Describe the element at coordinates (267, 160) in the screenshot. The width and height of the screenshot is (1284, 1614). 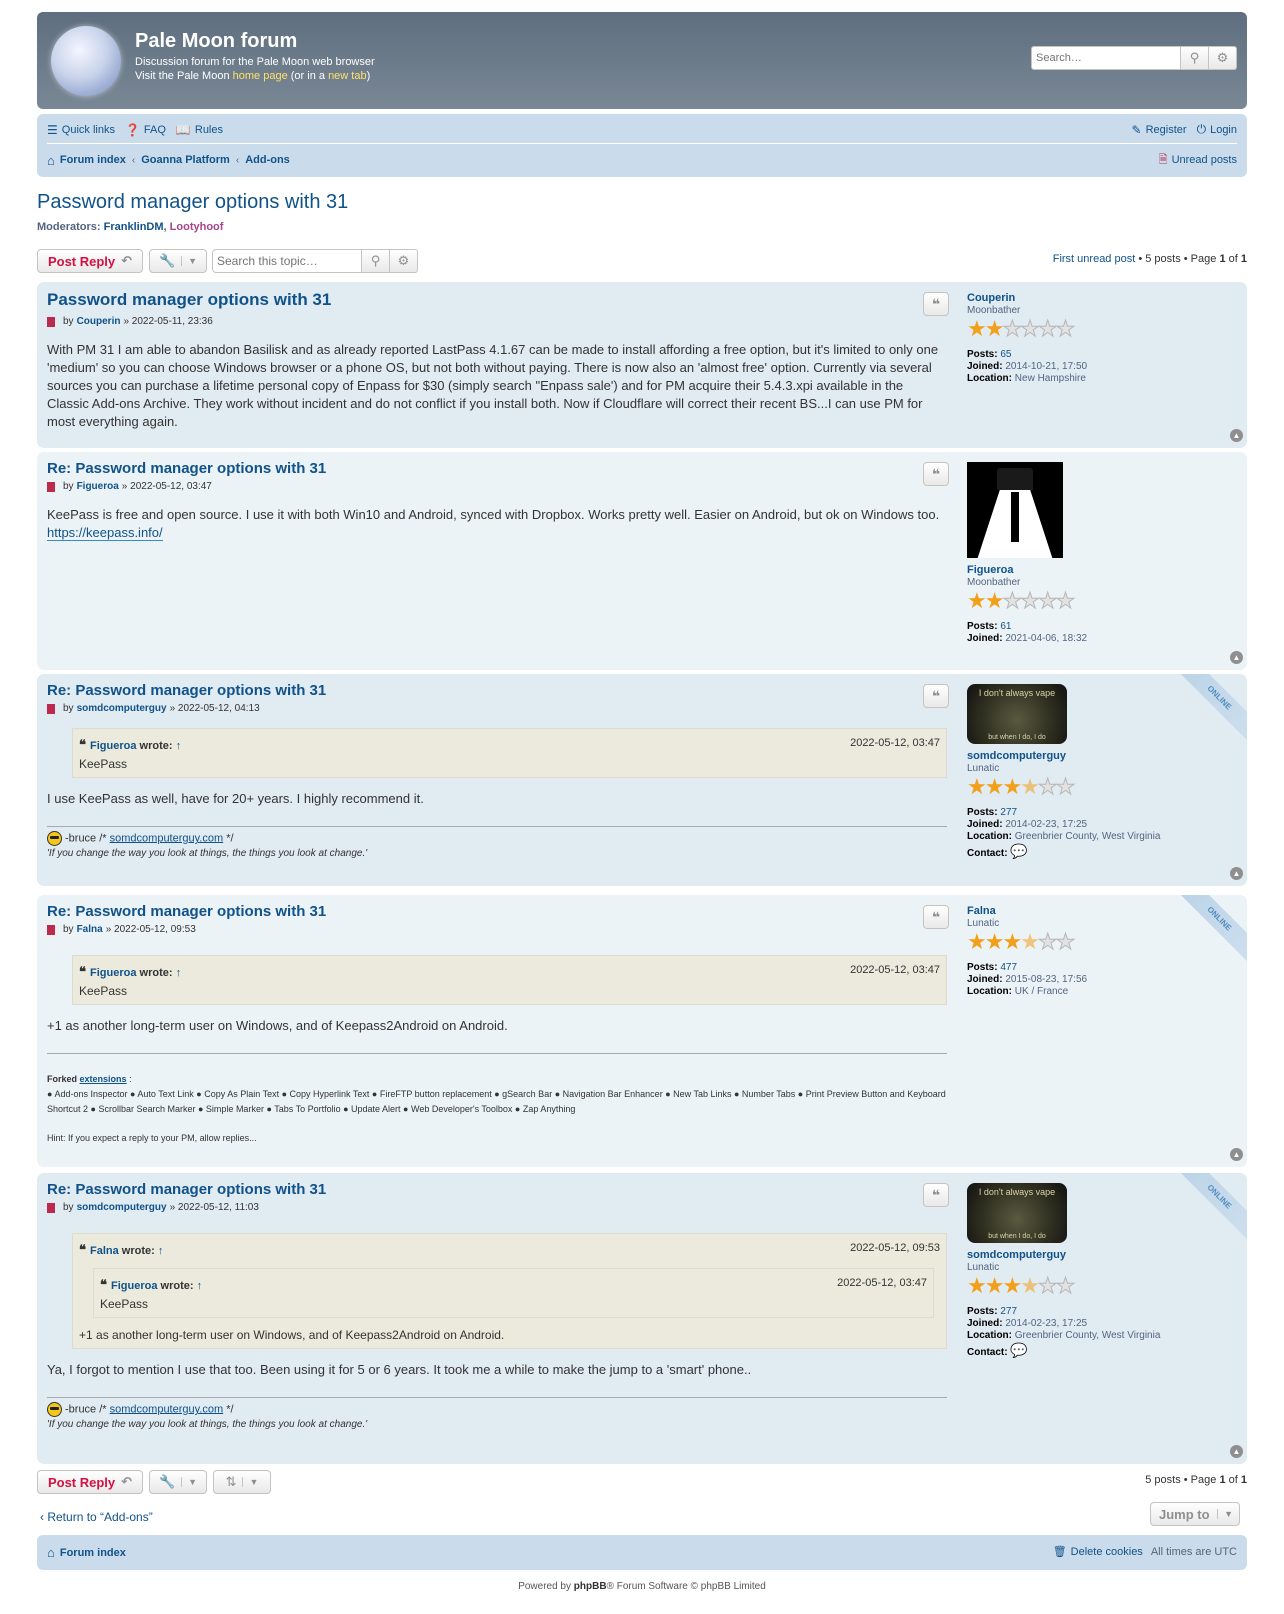
I see `breadcrumb-add-ons: Add-ons` at that location.